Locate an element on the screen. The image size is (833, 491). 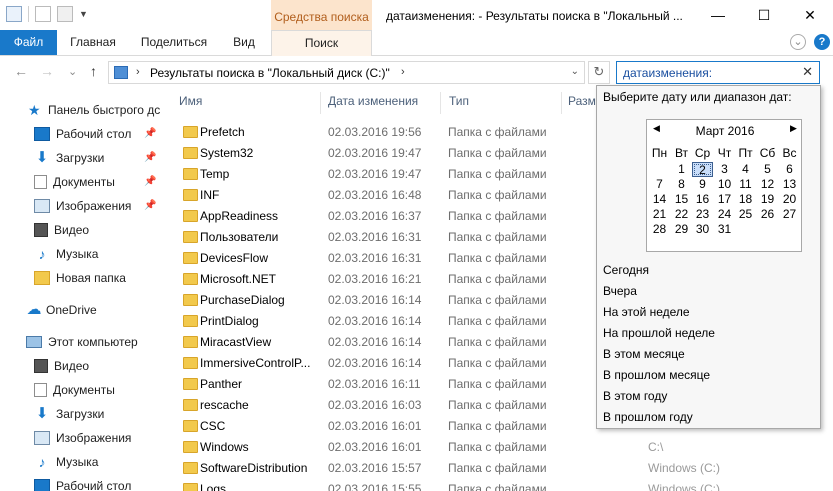
table-row: INF 02.03.2016 16:48 Папка с файлами is located at coordinates (386, 195).